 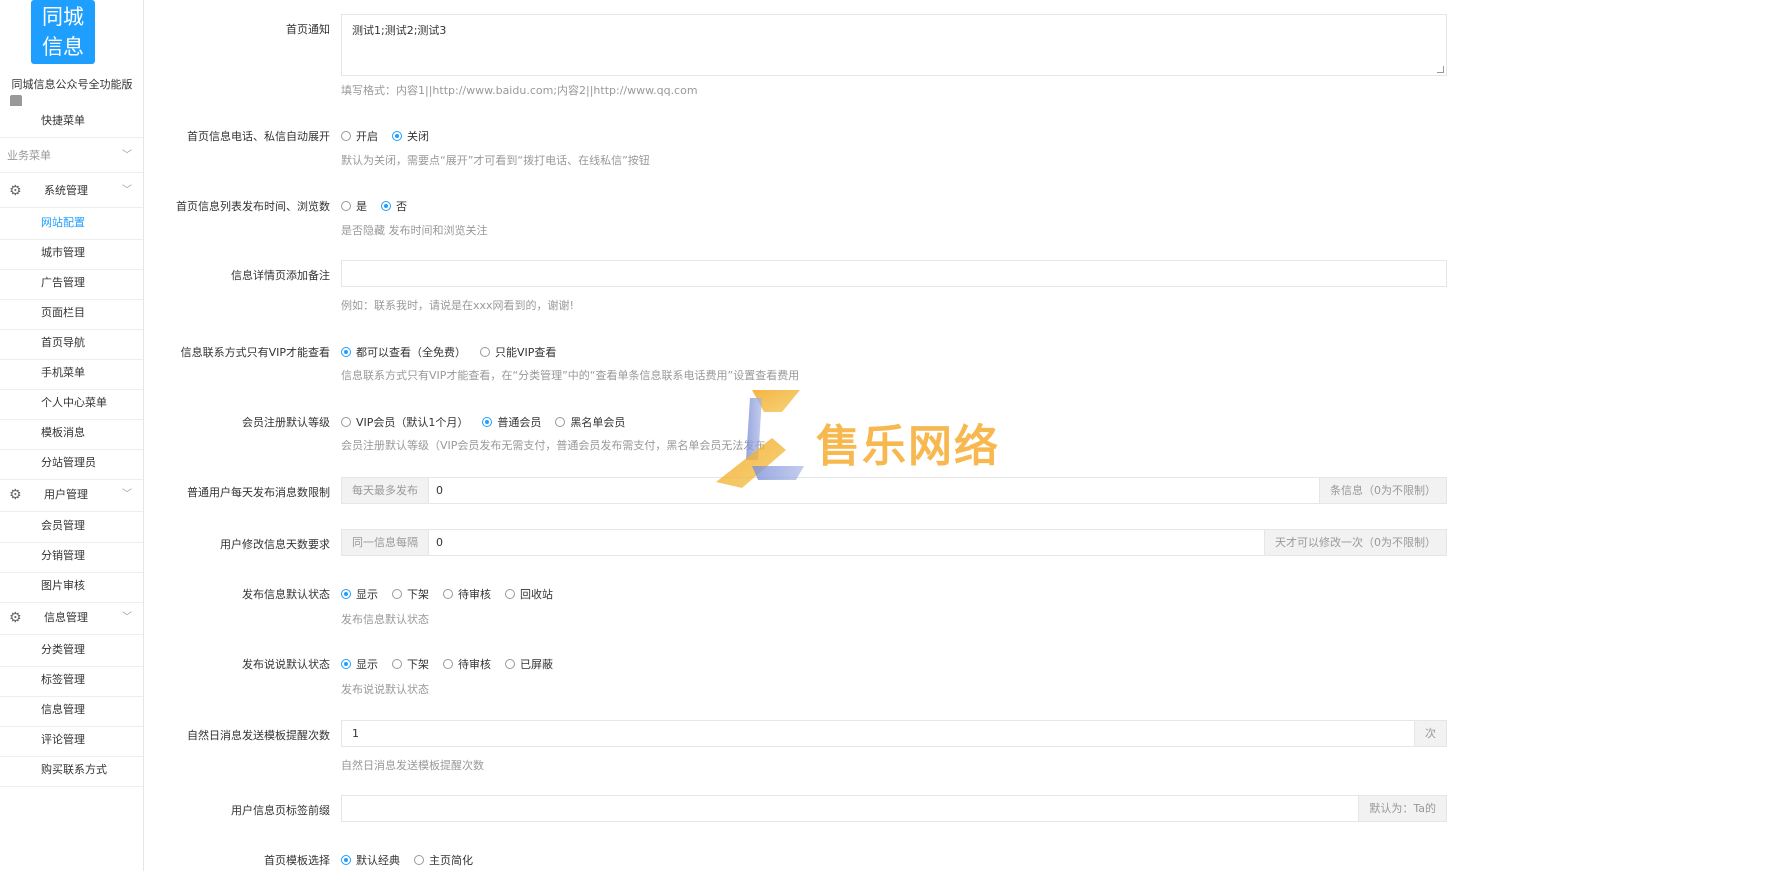 What do you see at coordinates (71, 283) in the screenshot?
I see `sidebar-item-ads: 广告管理` at bounding box center [71, 283].